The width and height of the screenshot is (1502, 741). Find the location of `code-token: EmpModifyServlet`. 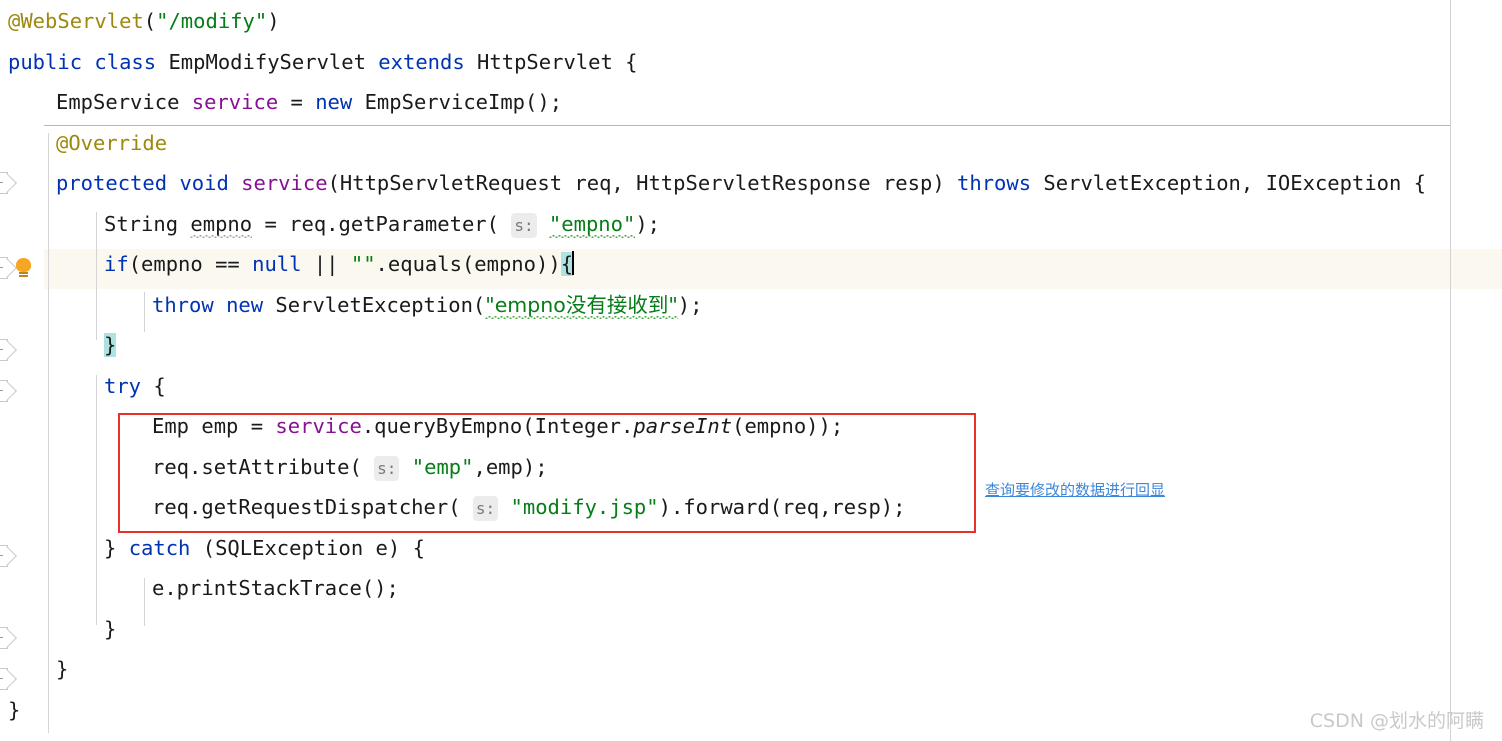

code-token: EmpModifyServlet is located at coordinates (267, 61).